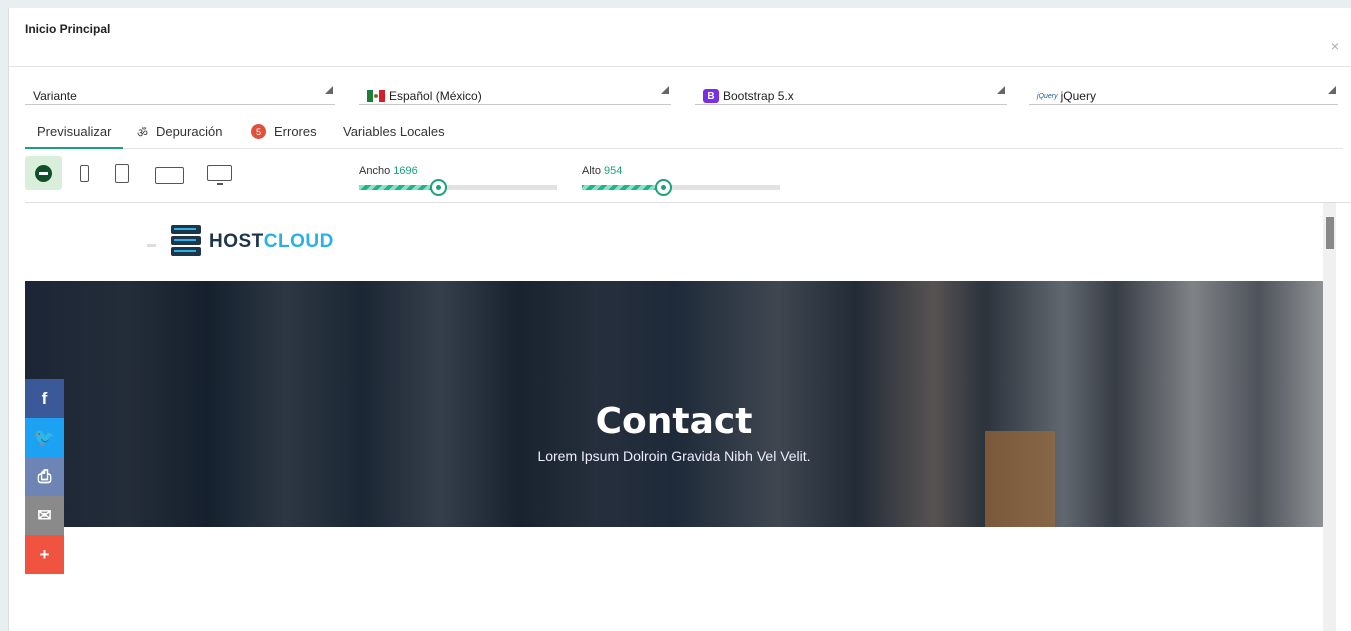 The height and width of the screenshot is (631, 1351). What do you see at coordinates (219, 173) in the screenshot?
I see `desktop-device-icon` at bounding box center [219, 173].